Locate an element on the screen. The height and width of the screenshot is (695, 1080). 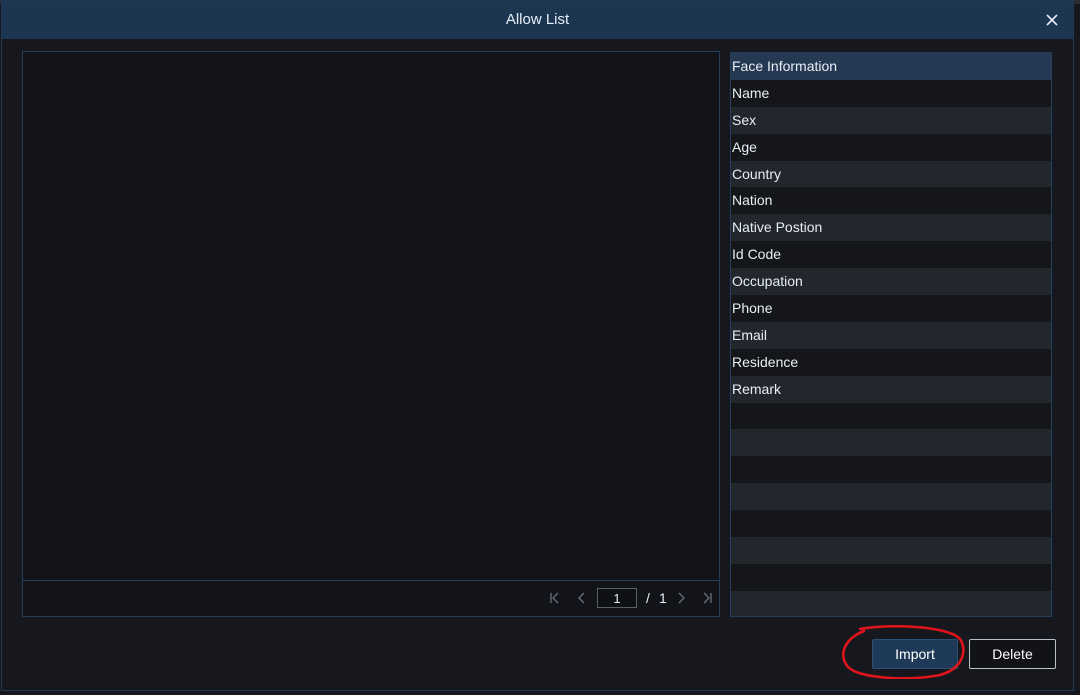
table-row: Email is located at coordinates (891, 335).